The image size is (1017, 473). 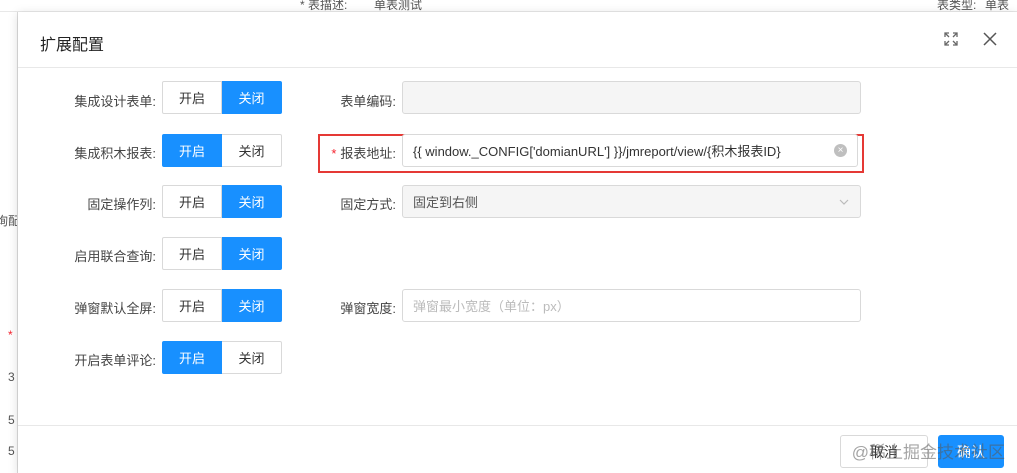 I want to click on field-label-jimu-report: 集成积木报表:, so click(x=115, y=153).